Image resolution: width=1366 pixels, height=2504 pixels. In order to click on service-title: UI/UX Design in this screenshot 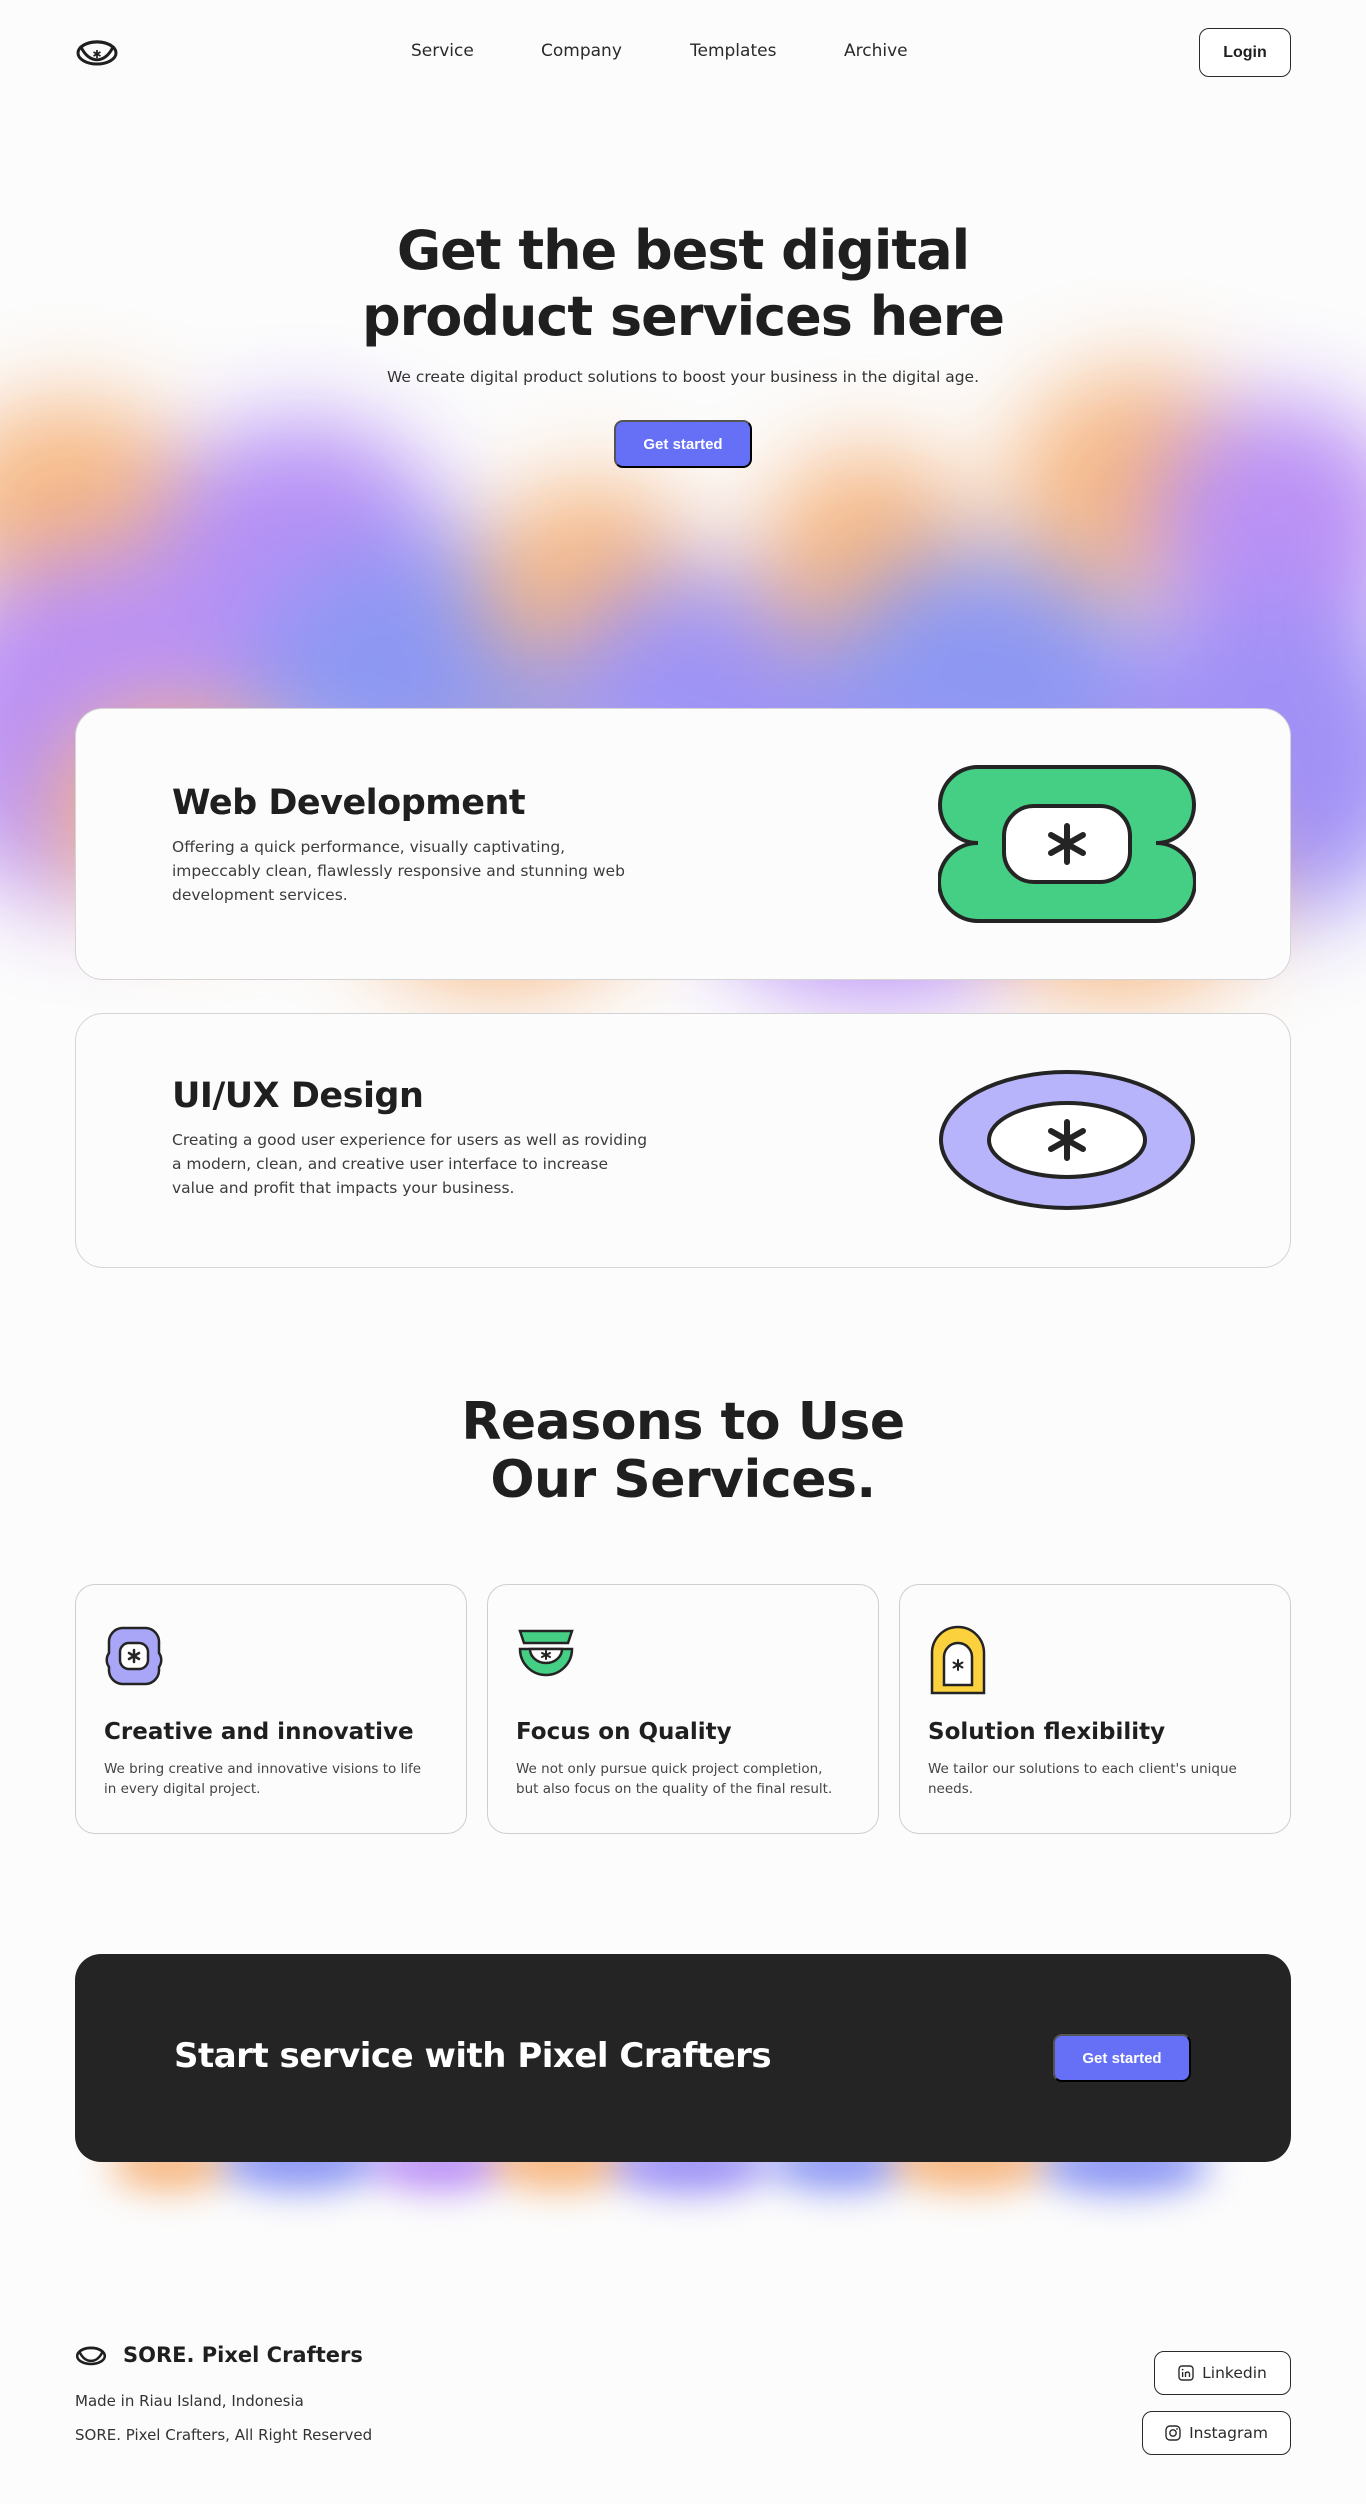, I will do `click(298, 1096)`.